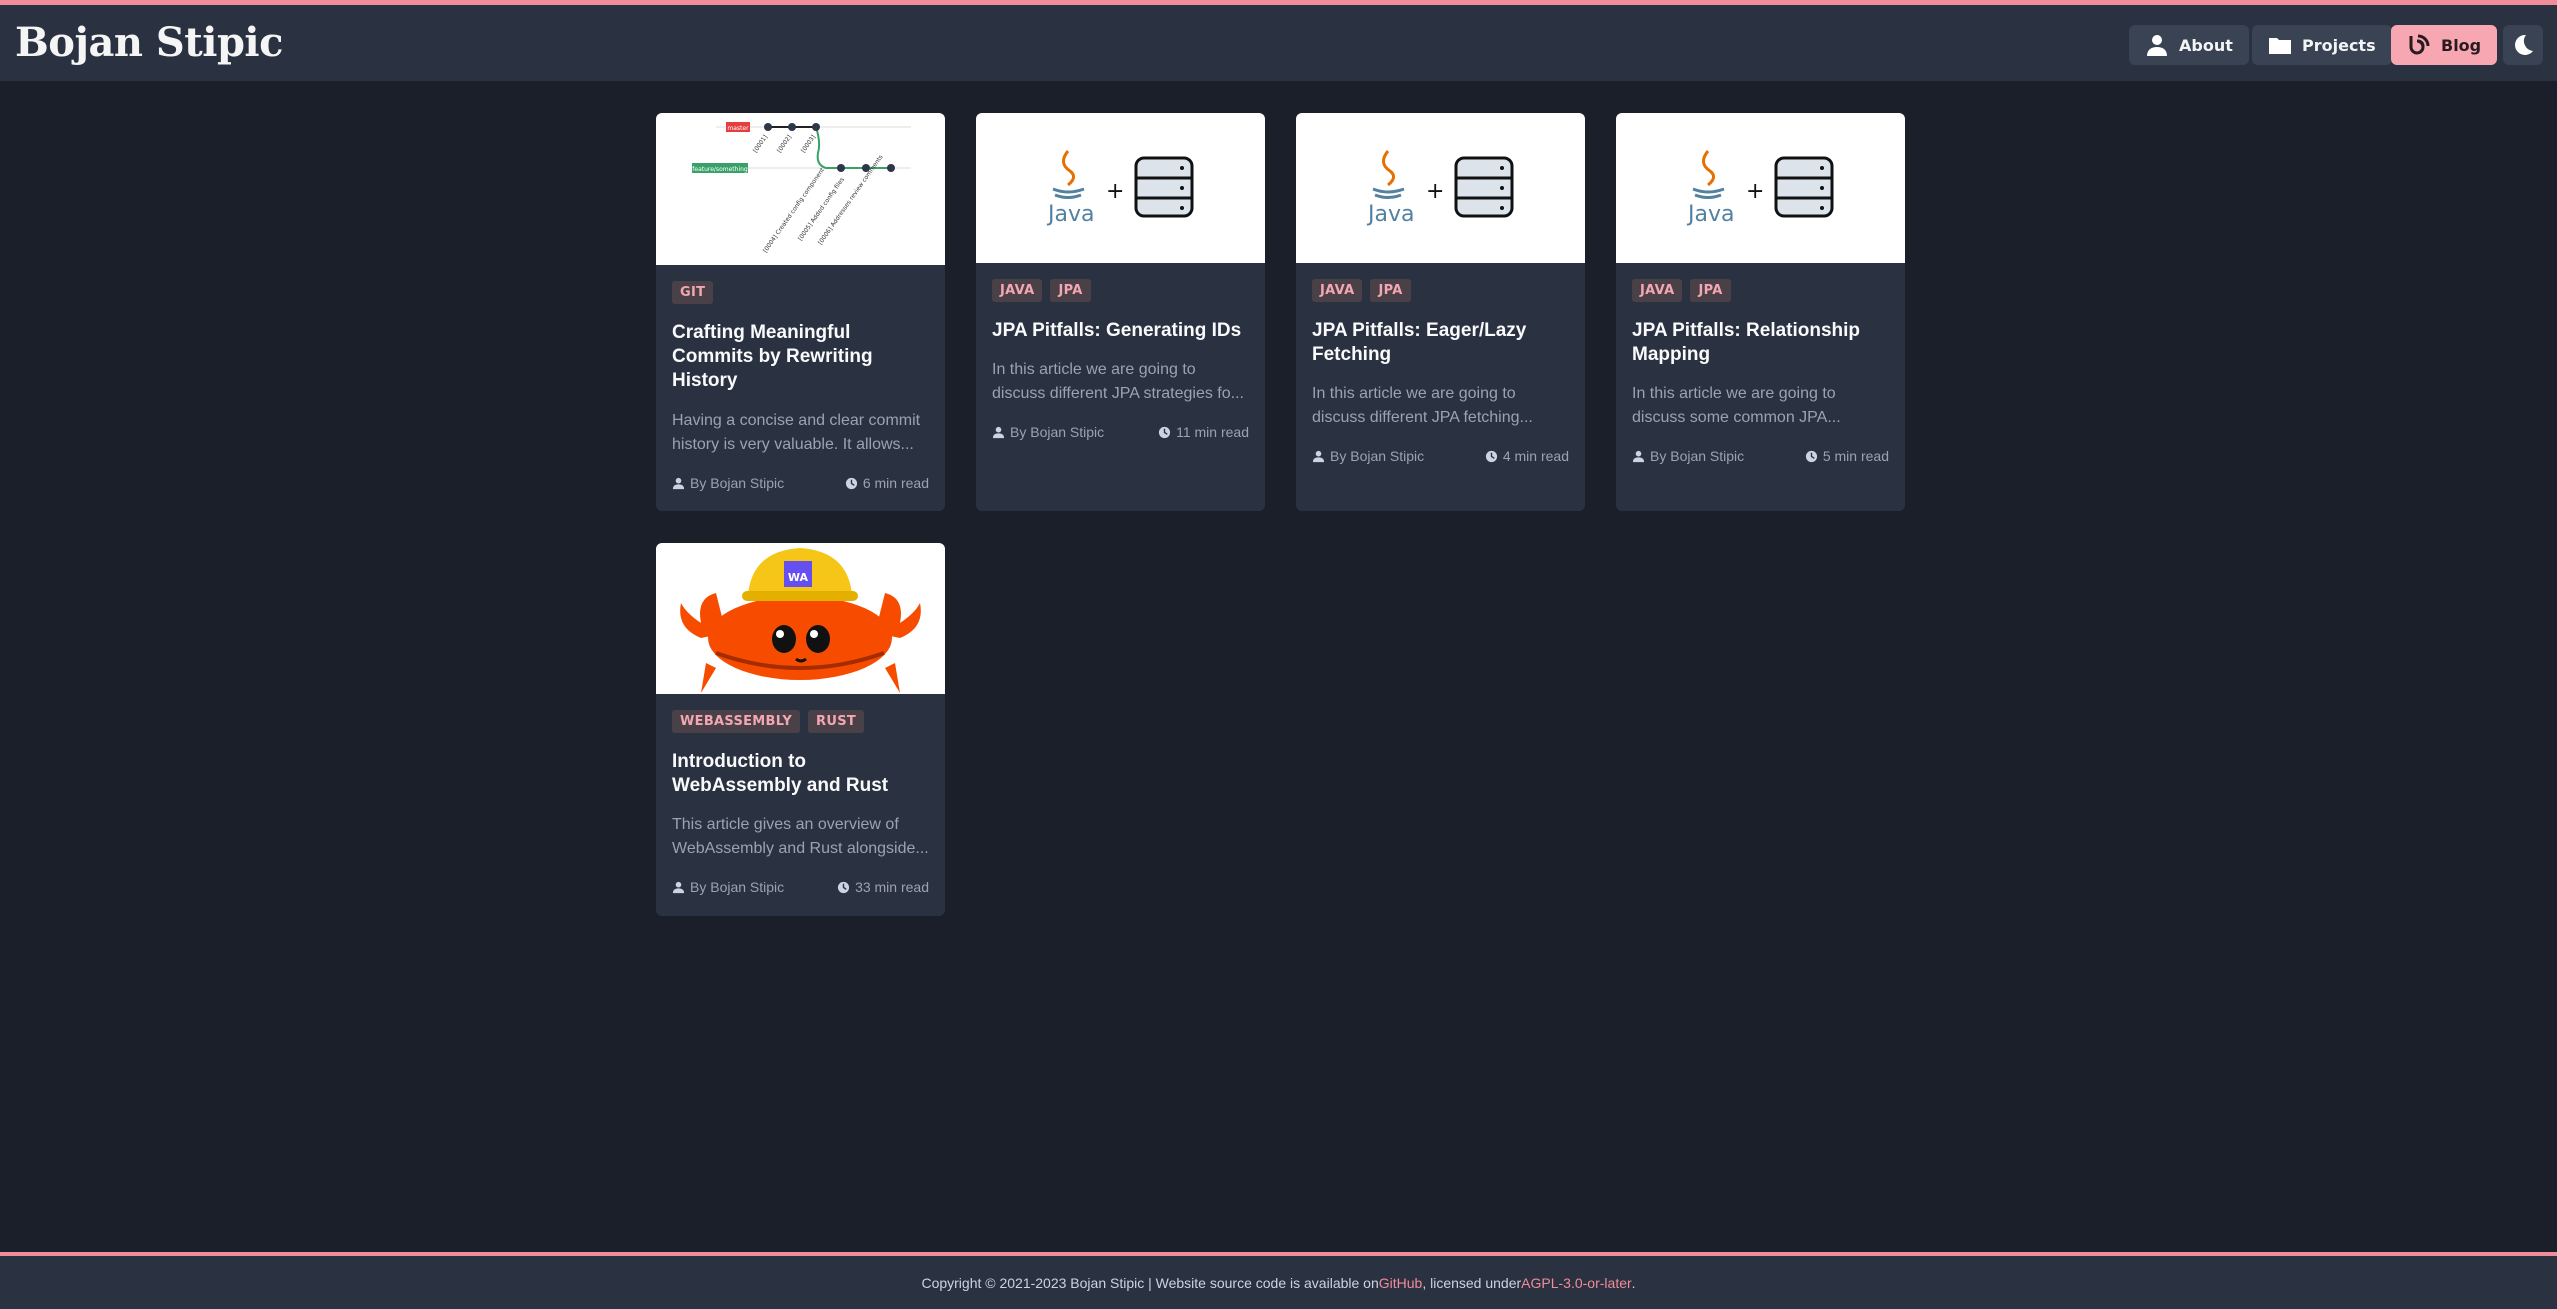 This screenshot has width=2557, height=1309. What do you see at coordinates (800, 483) in the screenshot?
I see `post-meta: By Bojan Stipic 6 min read` at bounding box center [800, 483].